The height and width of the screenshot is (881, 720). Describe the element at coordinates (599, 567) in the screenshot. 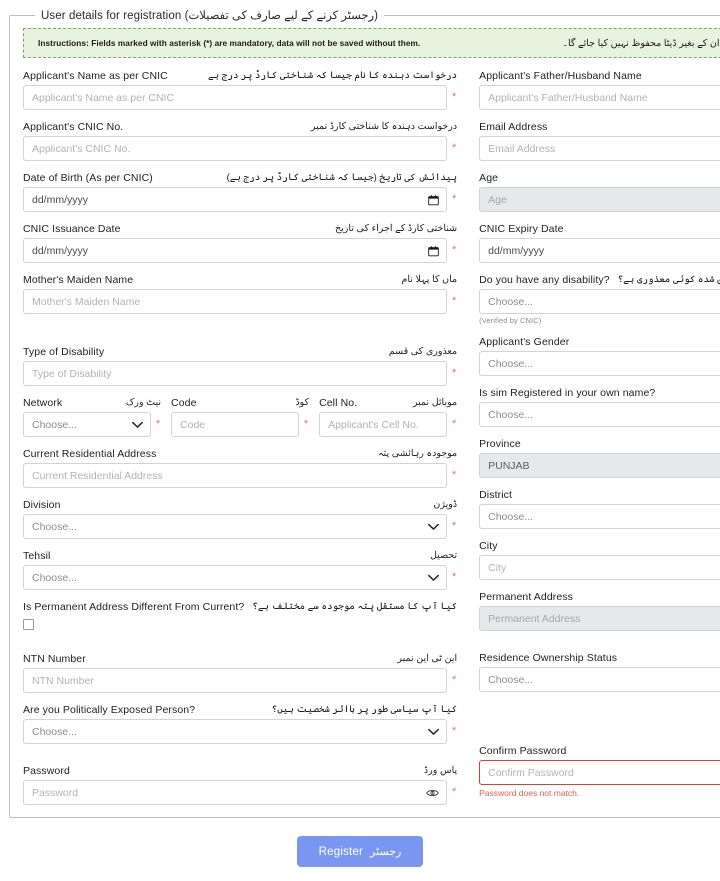

I see `city-input: City` at that location.